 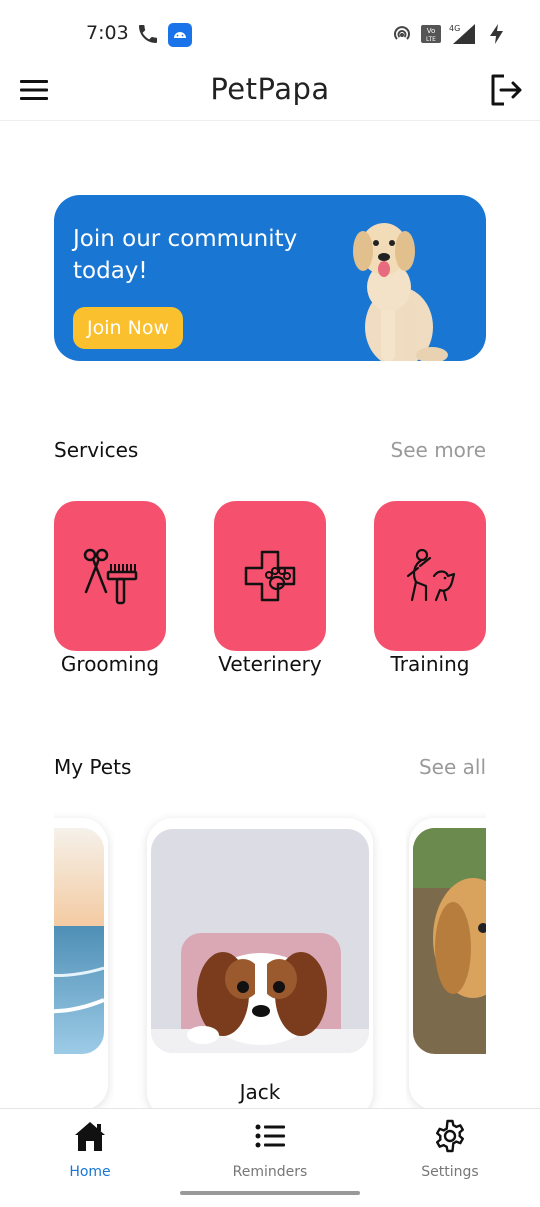 I want to click on app-notification-icon, so click(x=180, y=35).